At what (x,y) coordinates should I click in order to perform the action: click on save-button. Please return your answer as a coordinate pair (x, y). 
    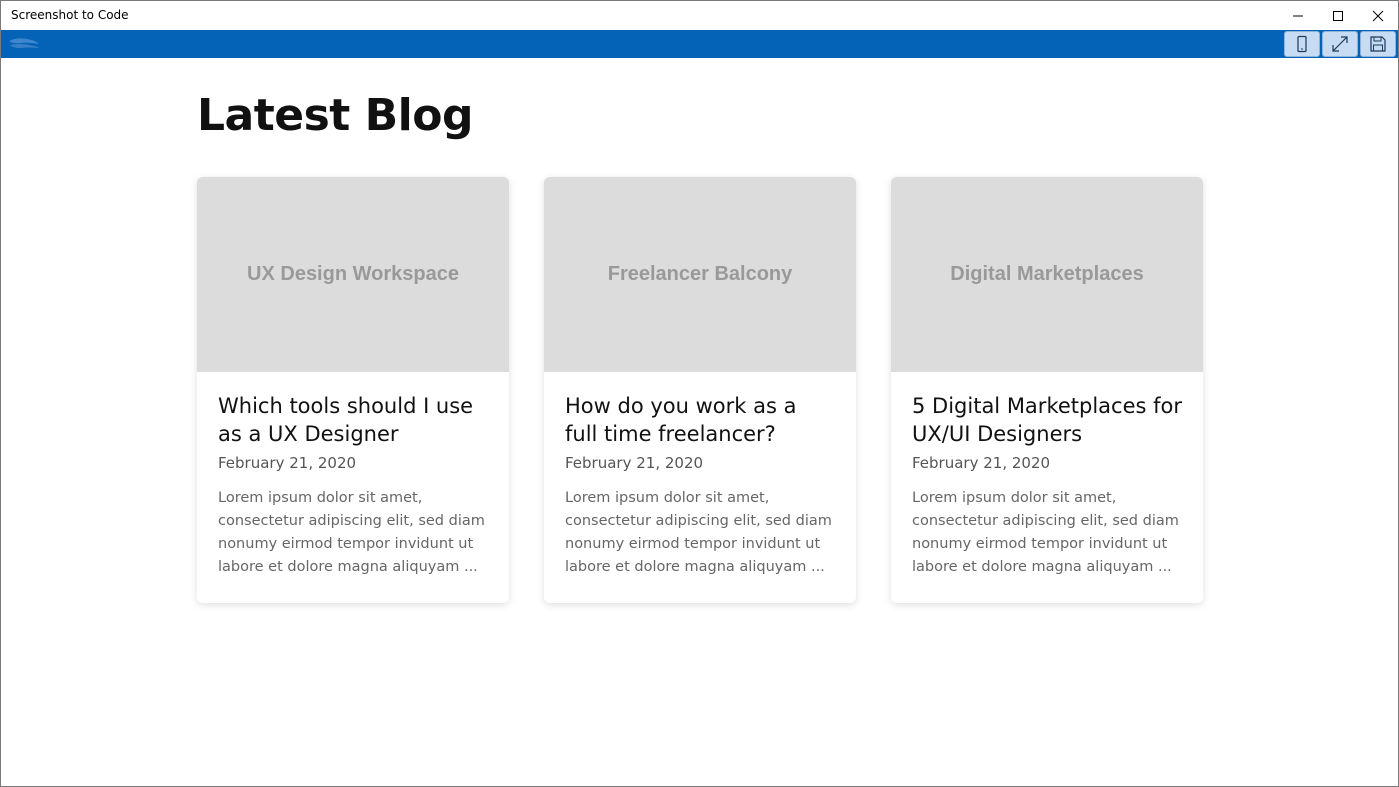
    Looking at the image, I should click on (1378, 44).